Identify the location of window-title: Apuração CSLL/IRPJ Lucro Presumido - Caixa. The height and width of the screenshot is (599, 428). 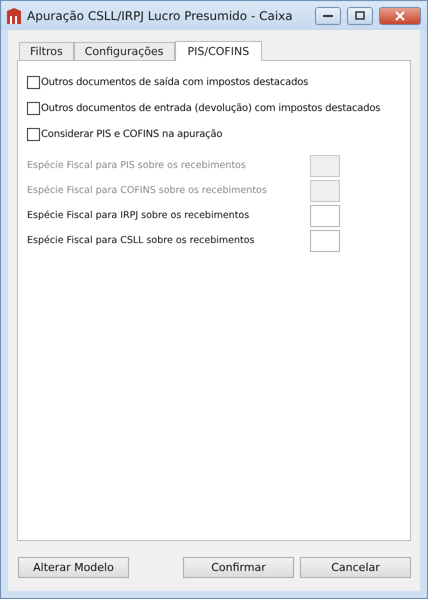
(160, 15).